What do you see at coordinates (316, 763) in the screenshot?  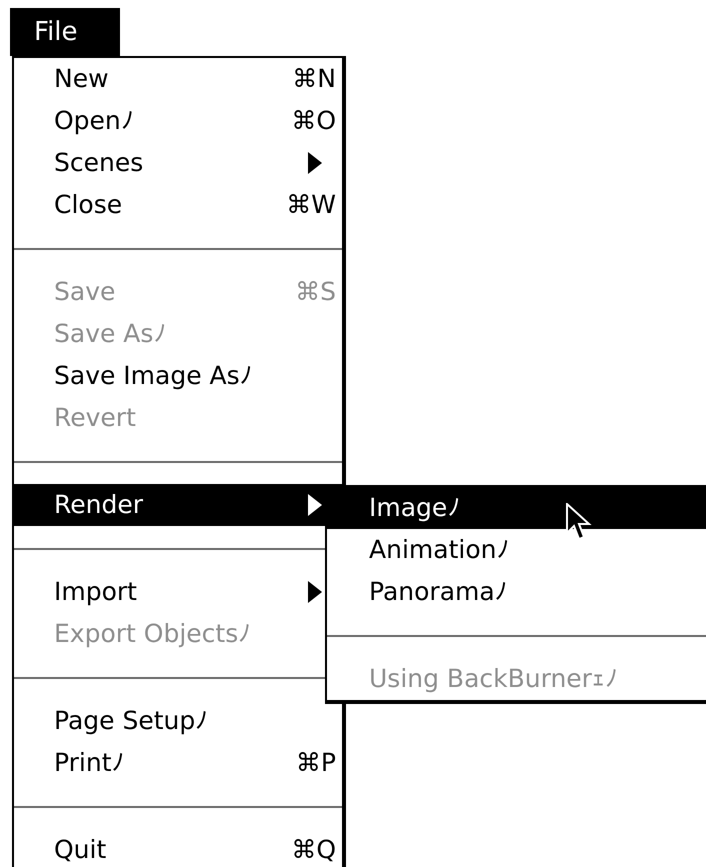 I see `shortcut-text: ⌘P` at bounding box center [316, 763].